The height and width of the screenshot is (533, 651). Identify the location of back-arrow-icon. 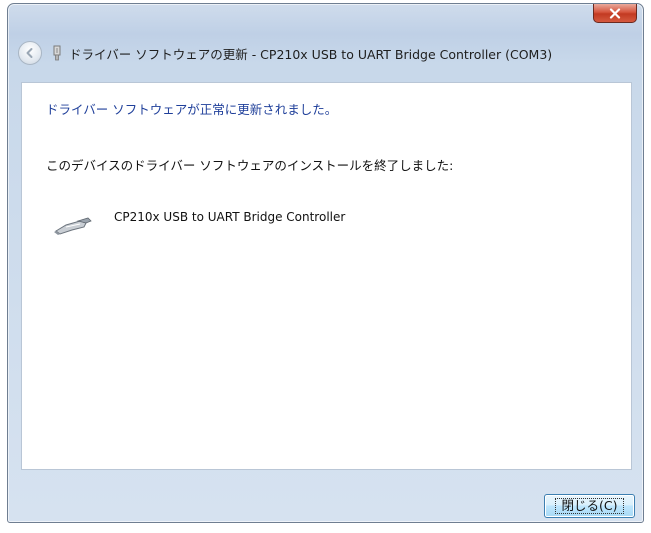
(29, 53).